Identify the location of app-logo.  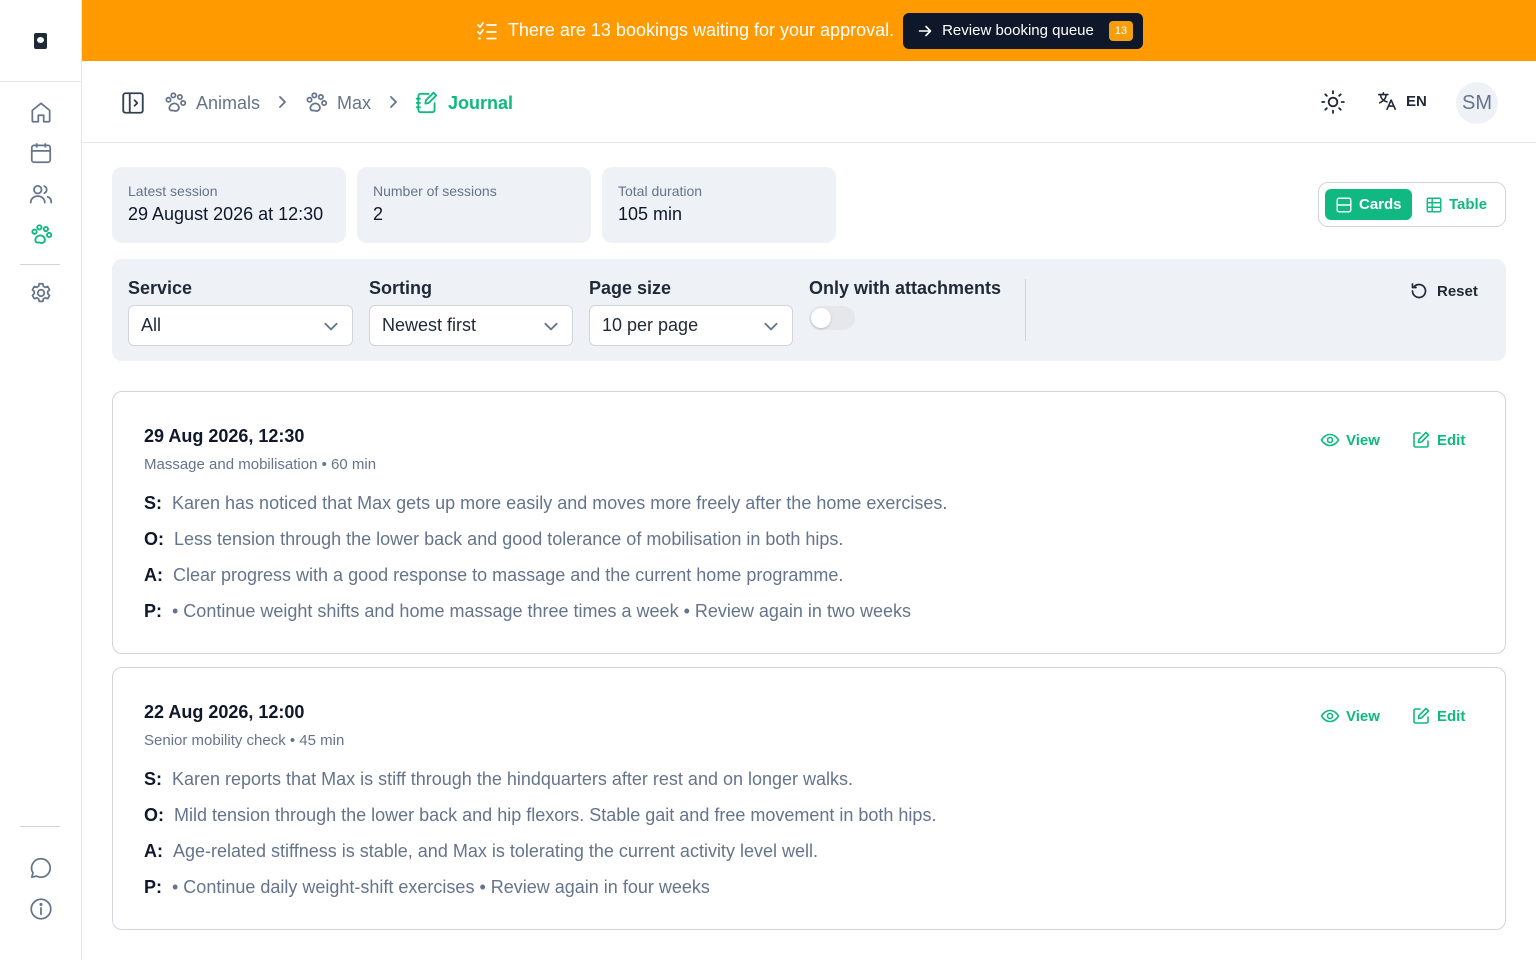
(40, 41).